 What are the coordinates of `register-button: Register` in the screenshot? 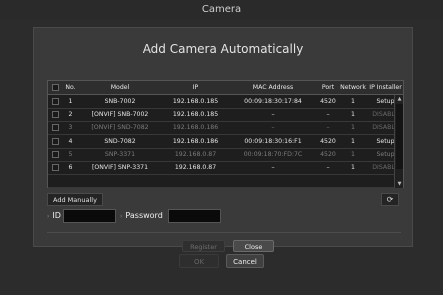 It's located at (203, 246).